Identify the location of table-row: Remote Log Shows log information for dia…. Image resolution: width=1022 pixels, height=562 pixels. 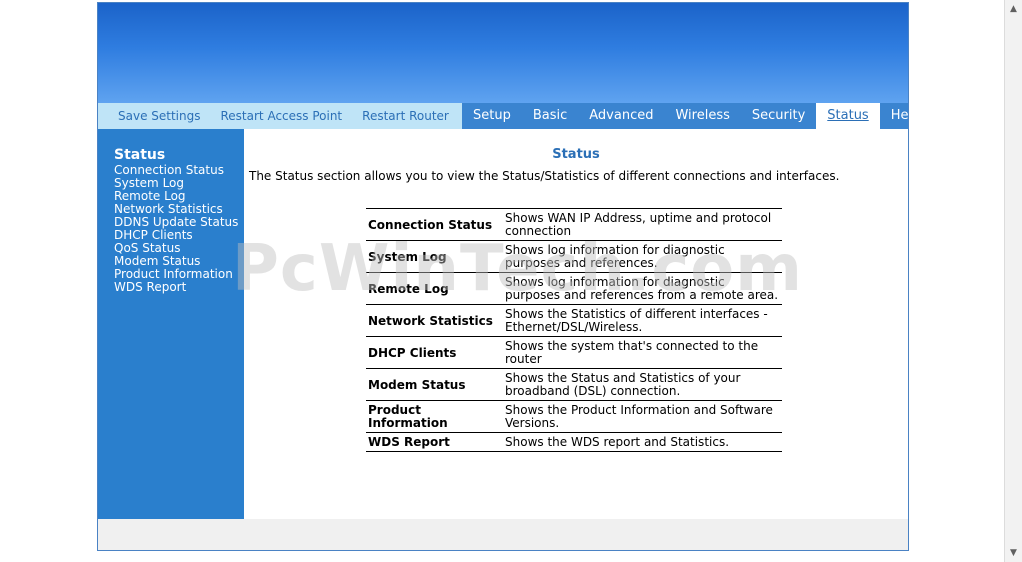
(574, 288).